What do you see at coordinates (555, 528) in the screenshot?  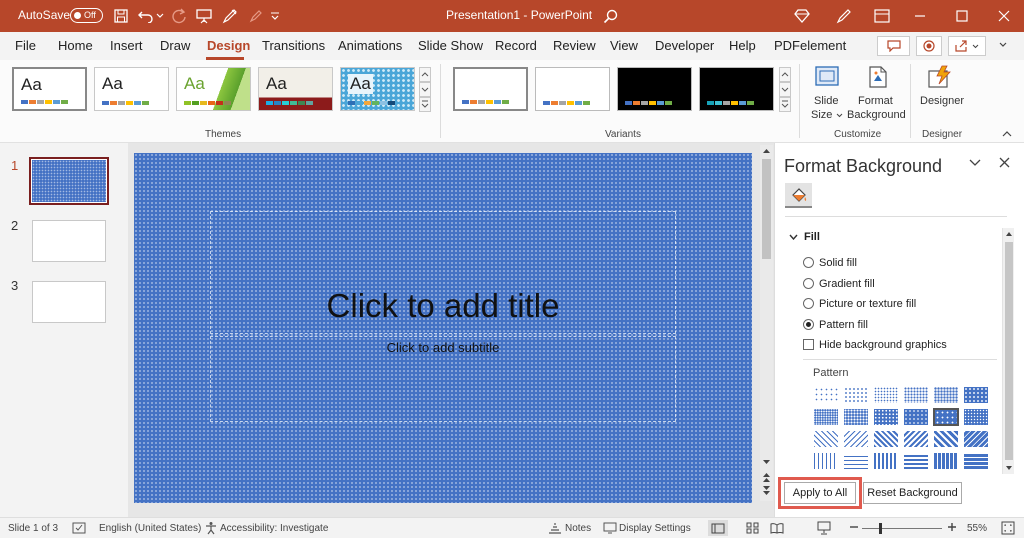 I see `notes-icon` at bounding box center [555, 528].